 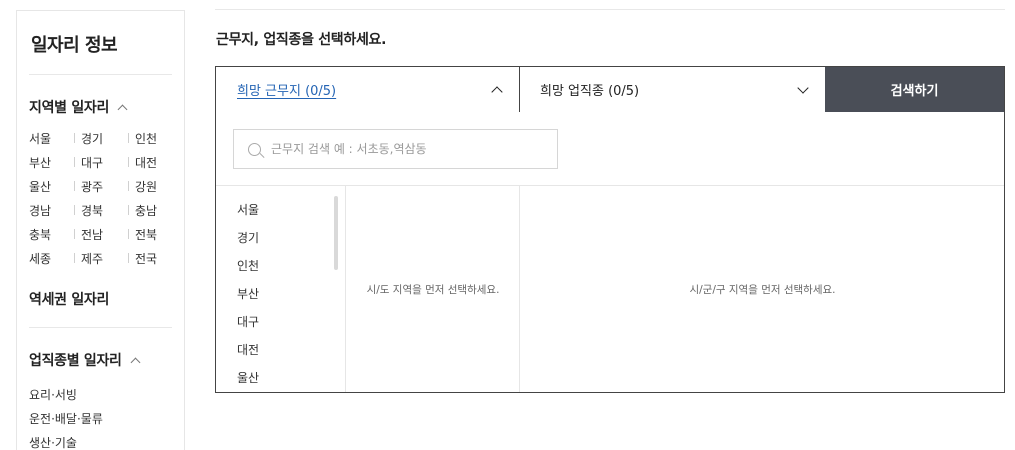 What do you see at coordinates (406, 149) in the screenshot?
I see `region-search-input` at bounding box center [406, 149].